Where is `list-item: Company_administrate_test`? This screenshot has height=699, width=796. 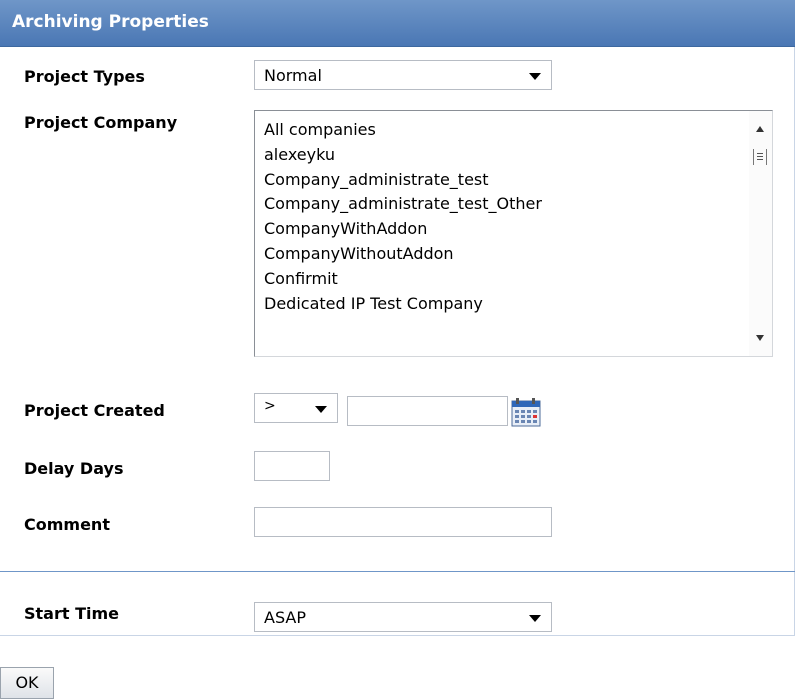
list-item: Company_administrate_test is located at coordinates (403, 180).